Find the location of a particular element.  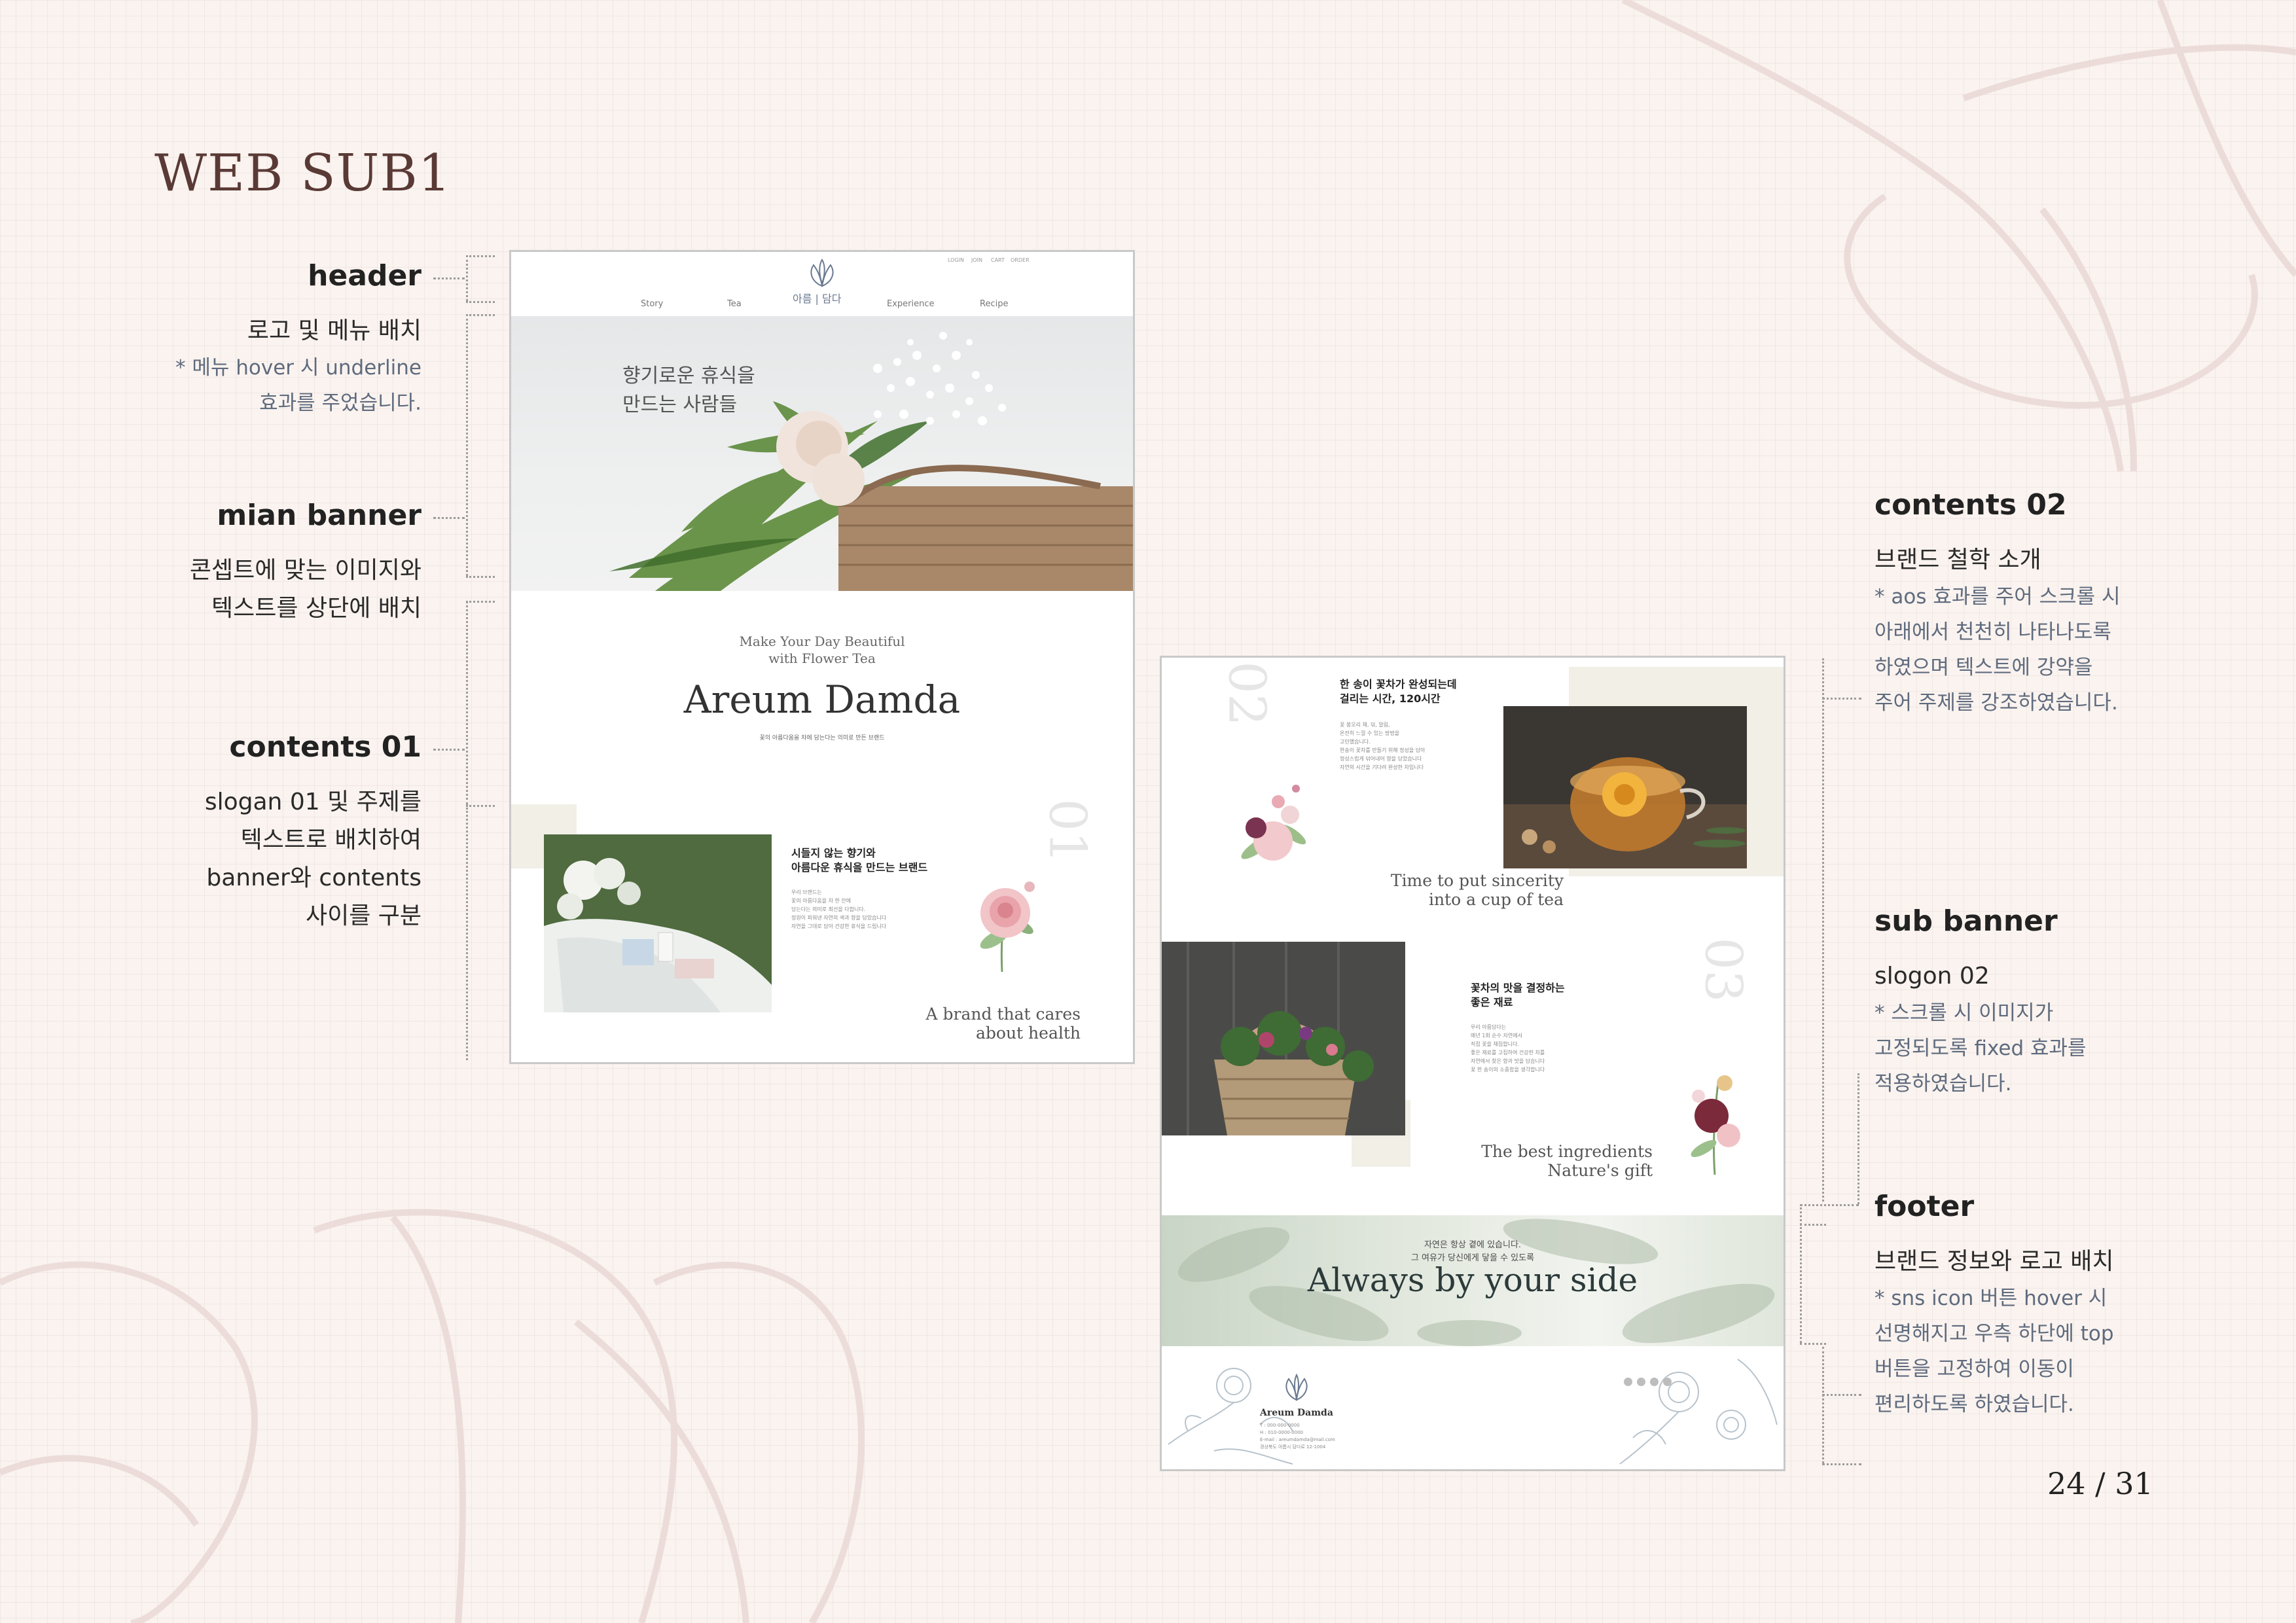

util-link-cart: CART is located at coordinates (998, 260).